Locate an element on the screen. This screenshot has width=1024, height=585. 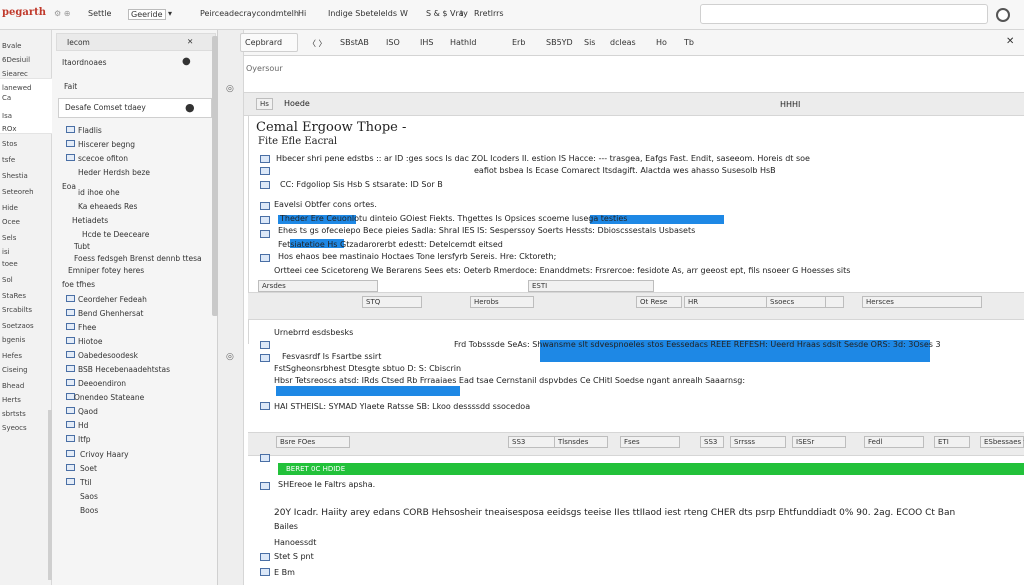
sidebar-item: Eoa is located at coordinates (69, 186).